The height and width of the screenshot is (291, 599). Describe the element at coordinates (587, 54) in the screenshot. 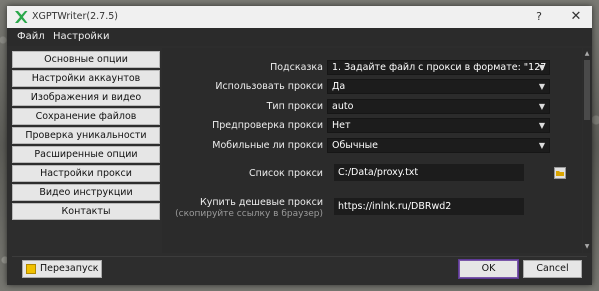

I see `scroll-up-icon: ▲` at that location.